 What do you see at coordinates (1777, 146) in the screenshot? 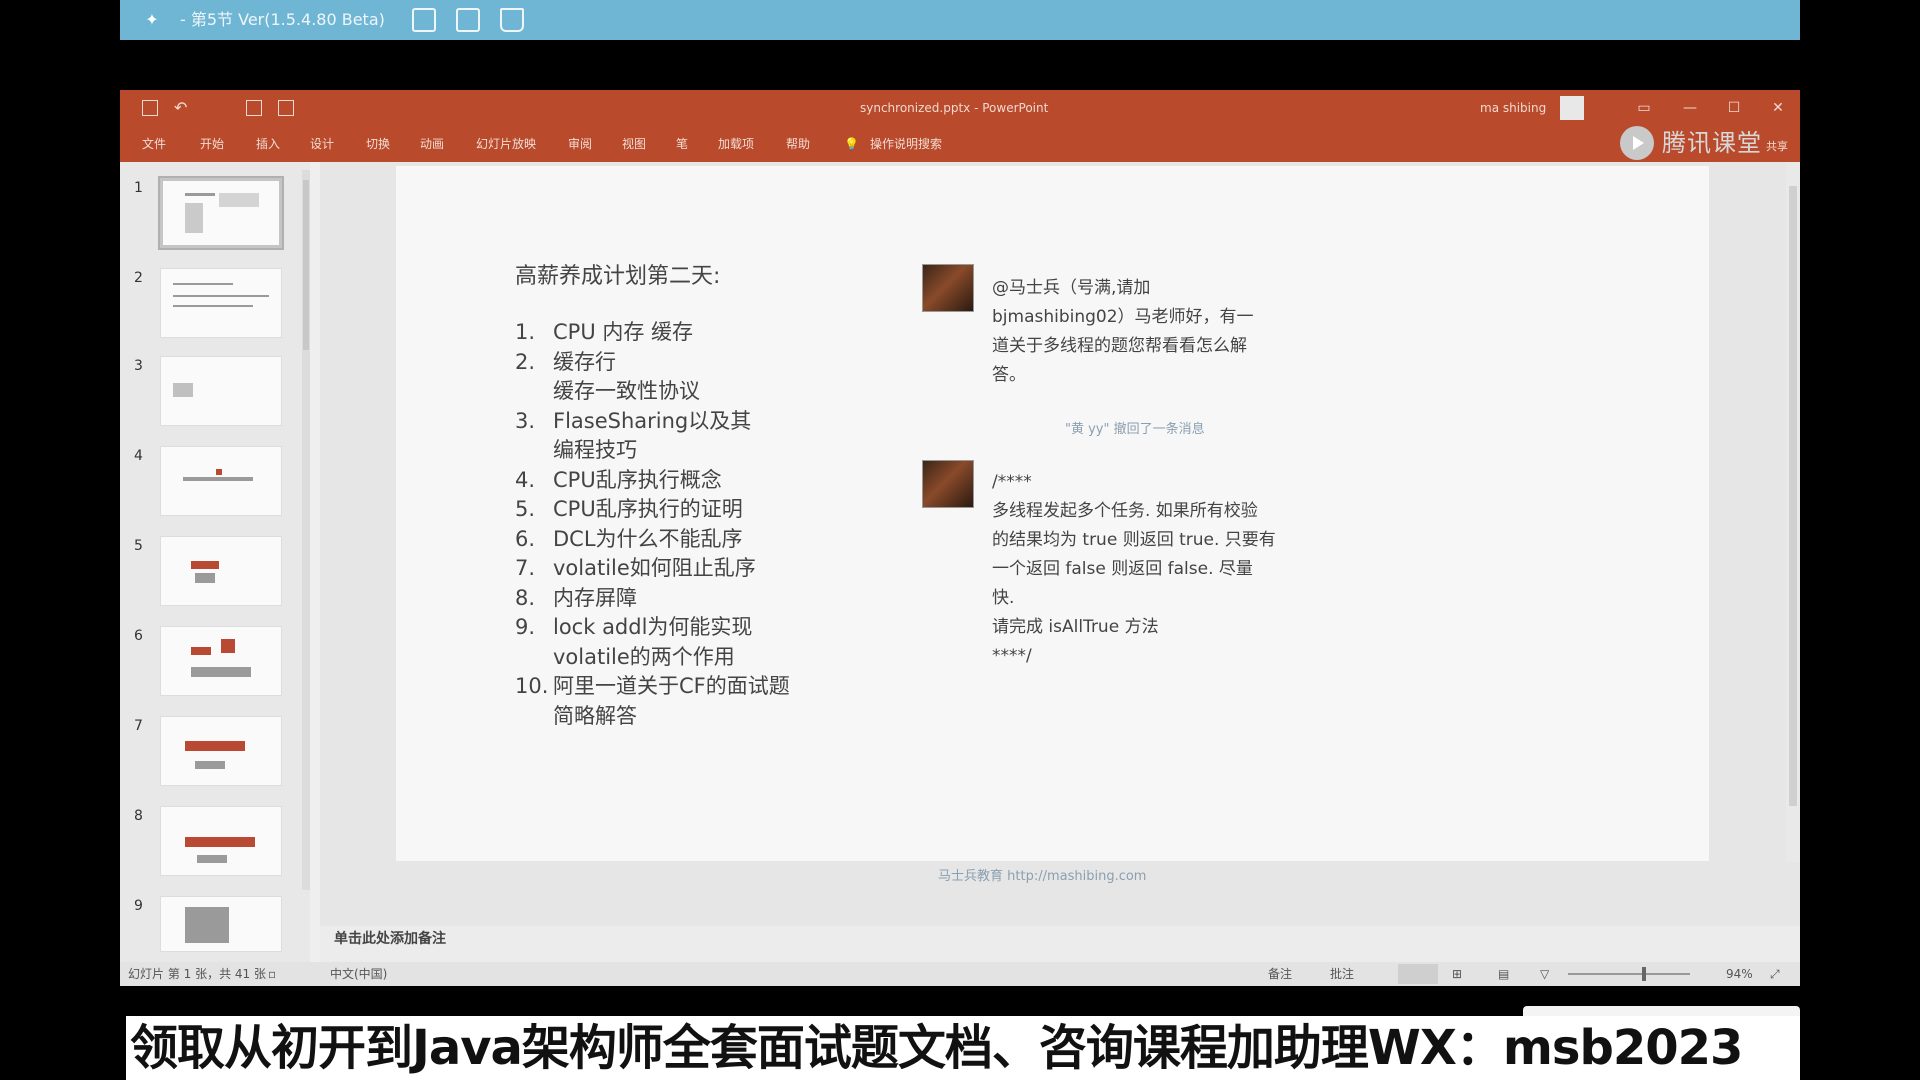
I see `share-button: 共享` at bounding box center [1777, 146].